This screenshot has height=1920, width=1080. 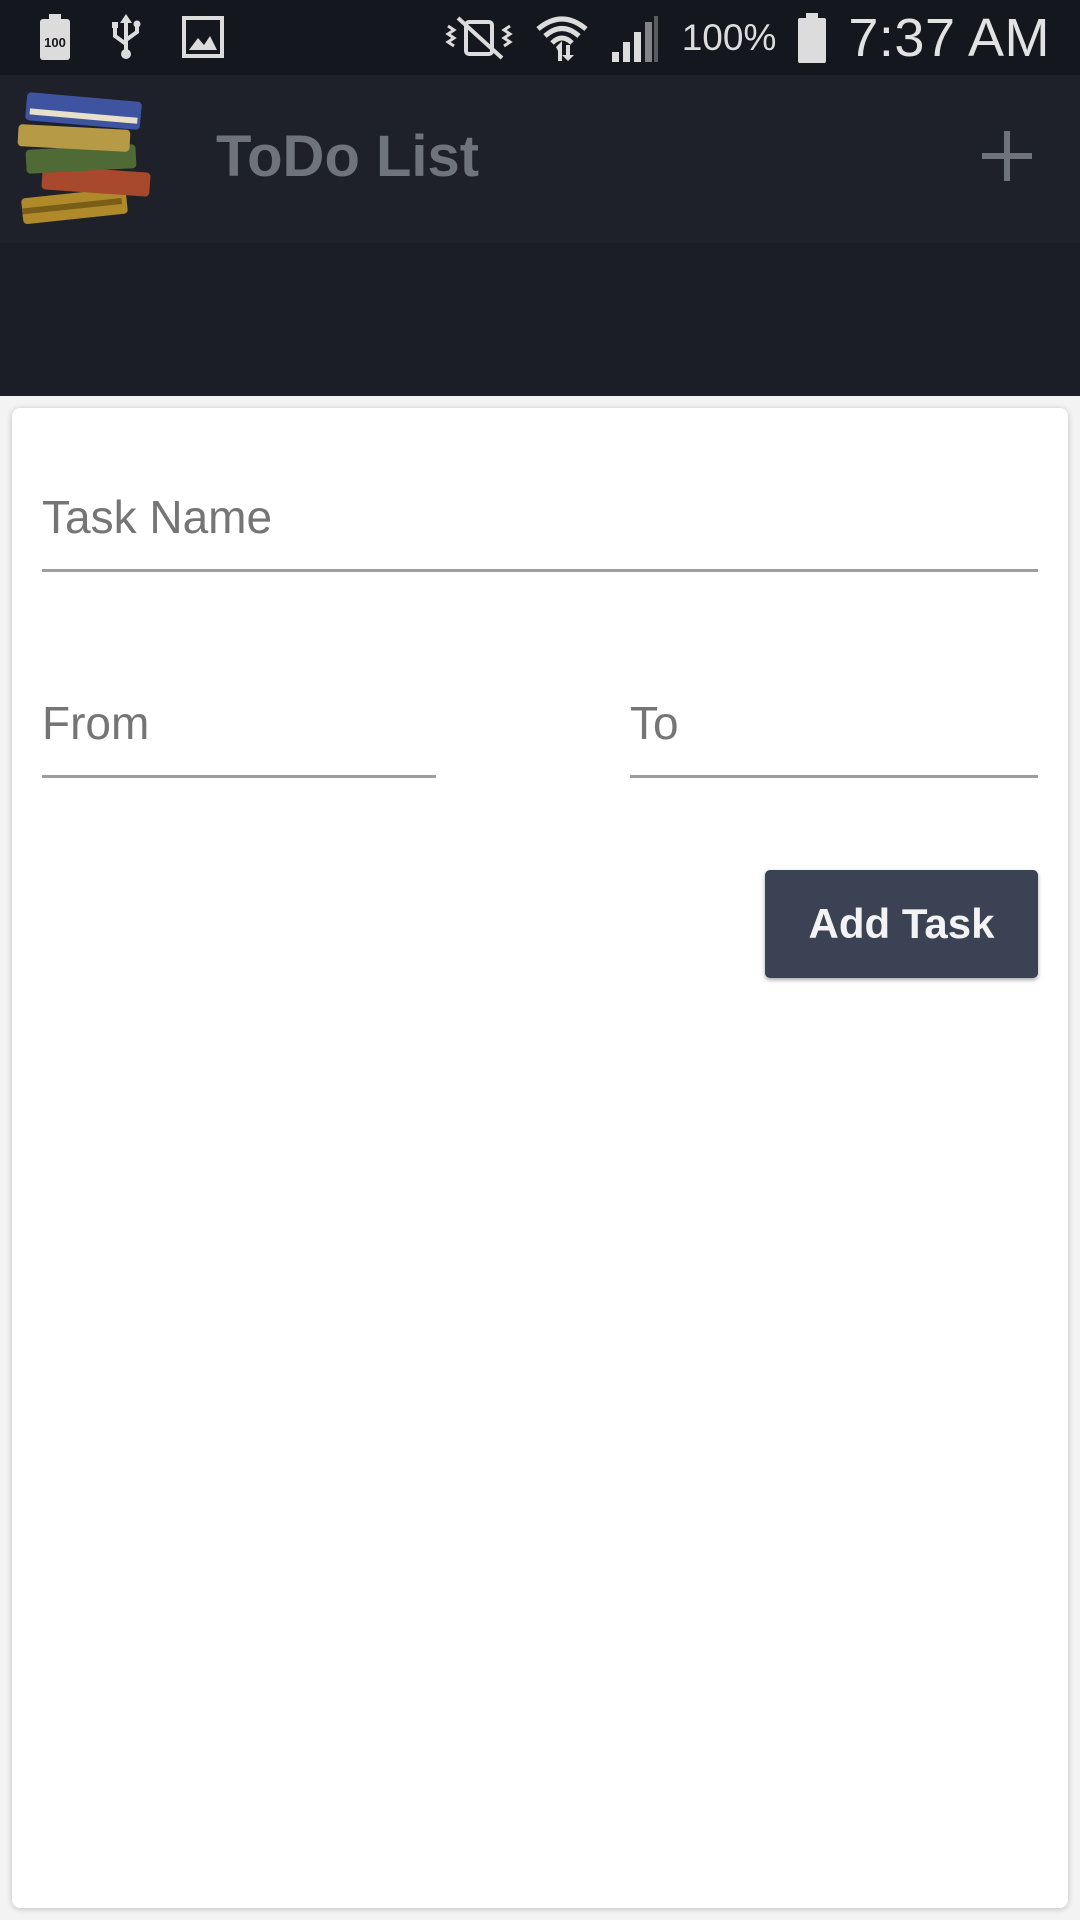 I want to click on image-icon, so click(x=203, y=37).